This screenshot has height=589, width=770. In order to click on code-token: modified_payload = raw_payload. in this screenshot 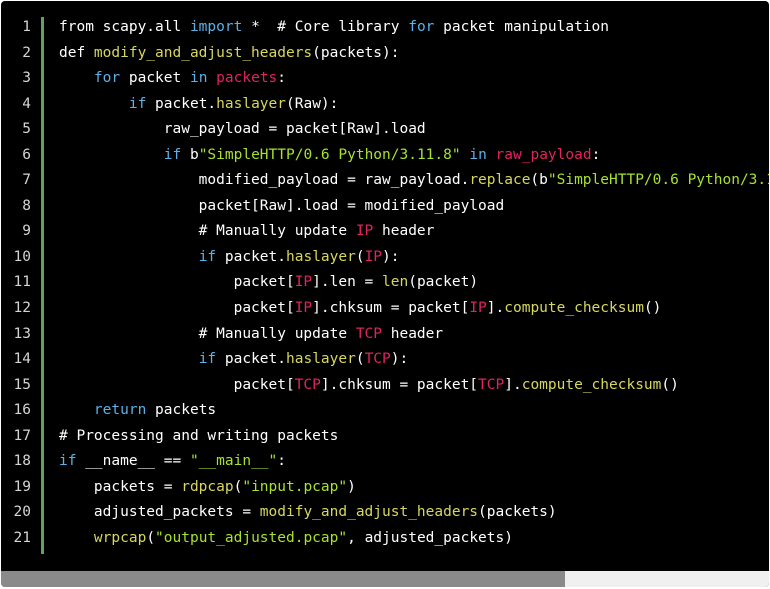, I will do `click(264, 180)`.